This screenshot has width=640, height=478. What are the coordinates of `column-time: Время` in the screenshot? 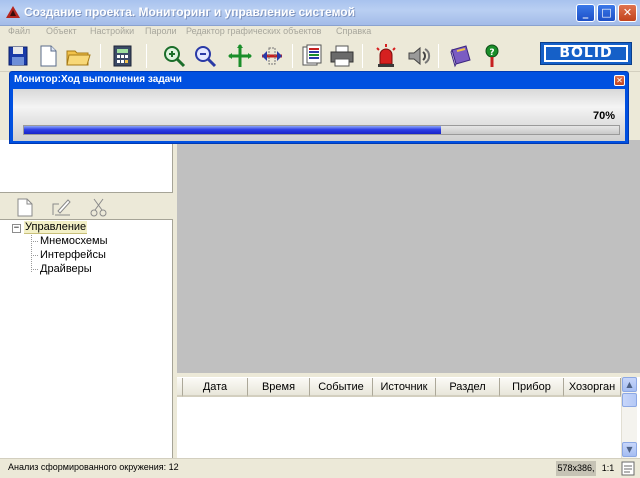 It's located at (279, 387).